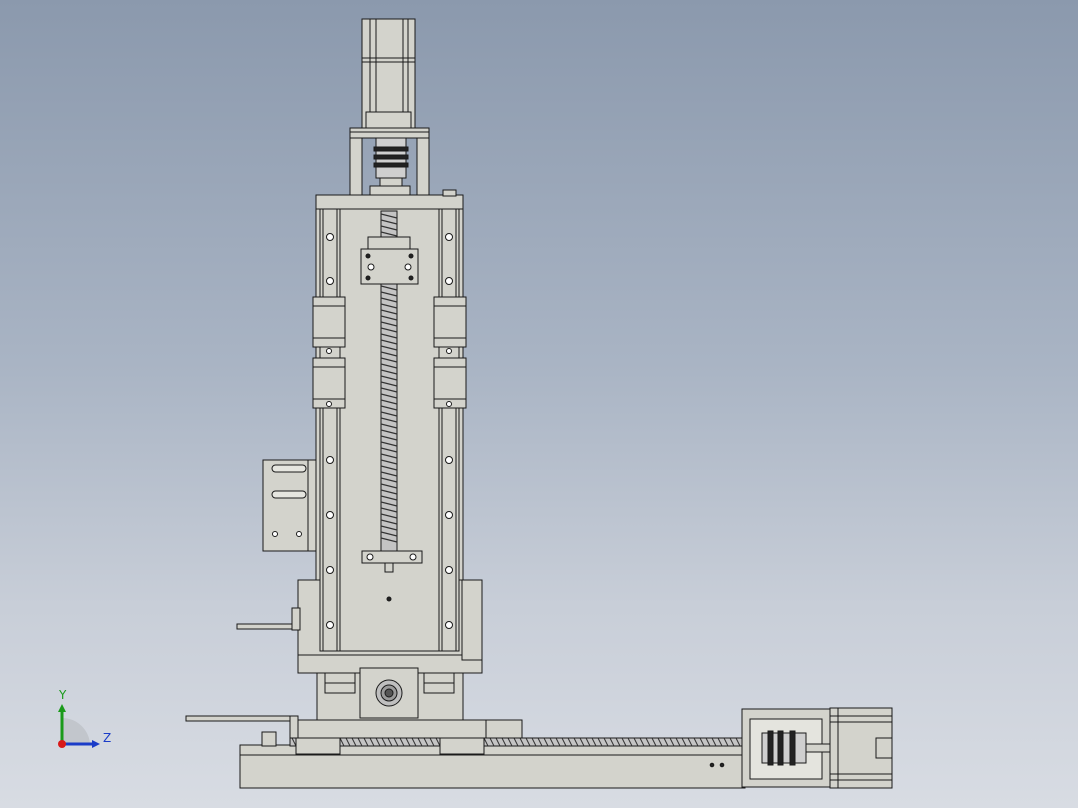 This screenshot has height=808, width=1078. What do you see at coordinates (289, 505) in the screenshot?
I see `sensor-bracket` at bounding box center [289, 505].